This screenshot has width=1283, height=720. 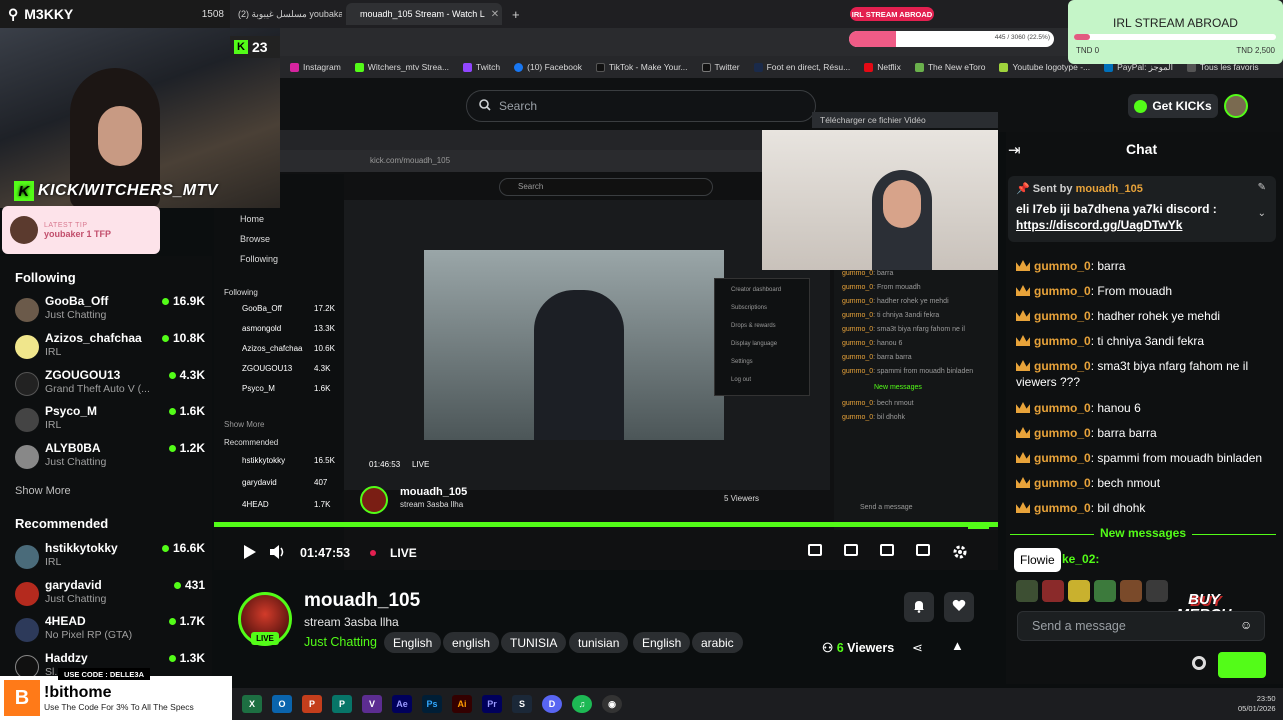 What do you see at coordinates (1257, 703) in the screenshot?
I see `system-clock: 23:50 05/01/2026` at bounding box center [1257, 703].